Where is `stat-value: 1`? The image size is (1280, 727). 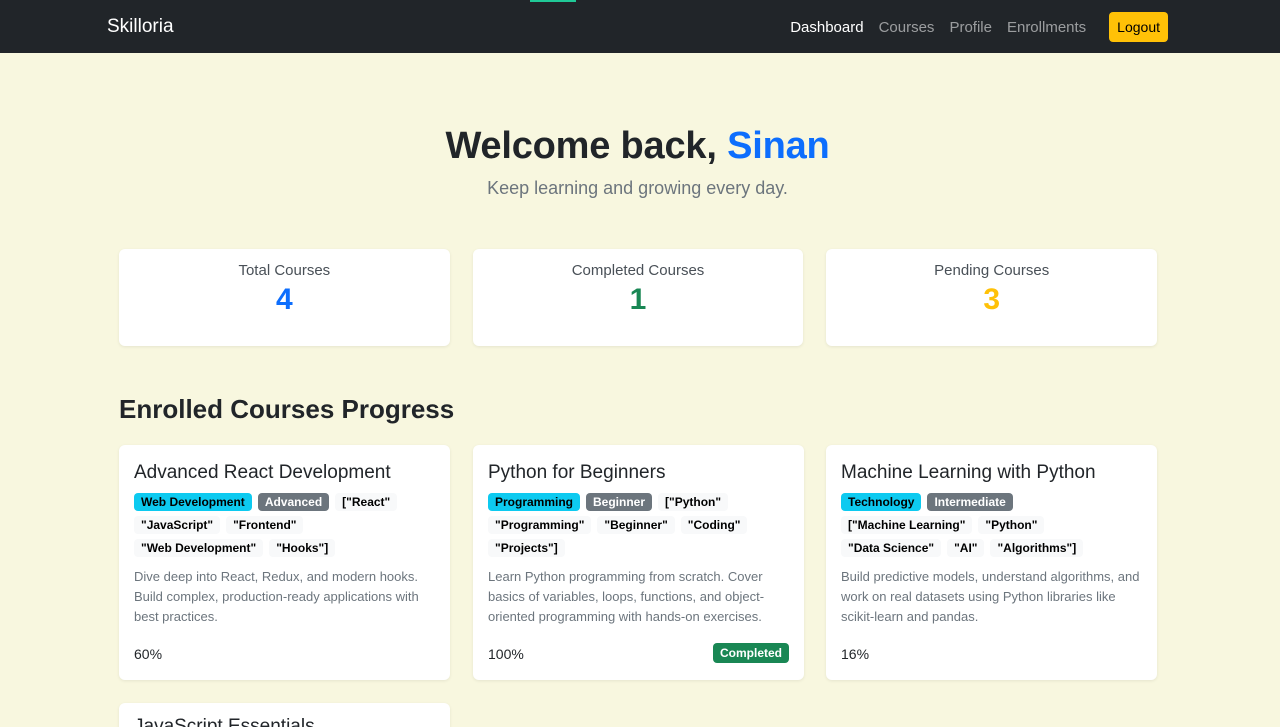
stat-value: 1 is located at coordinates (638, 299).